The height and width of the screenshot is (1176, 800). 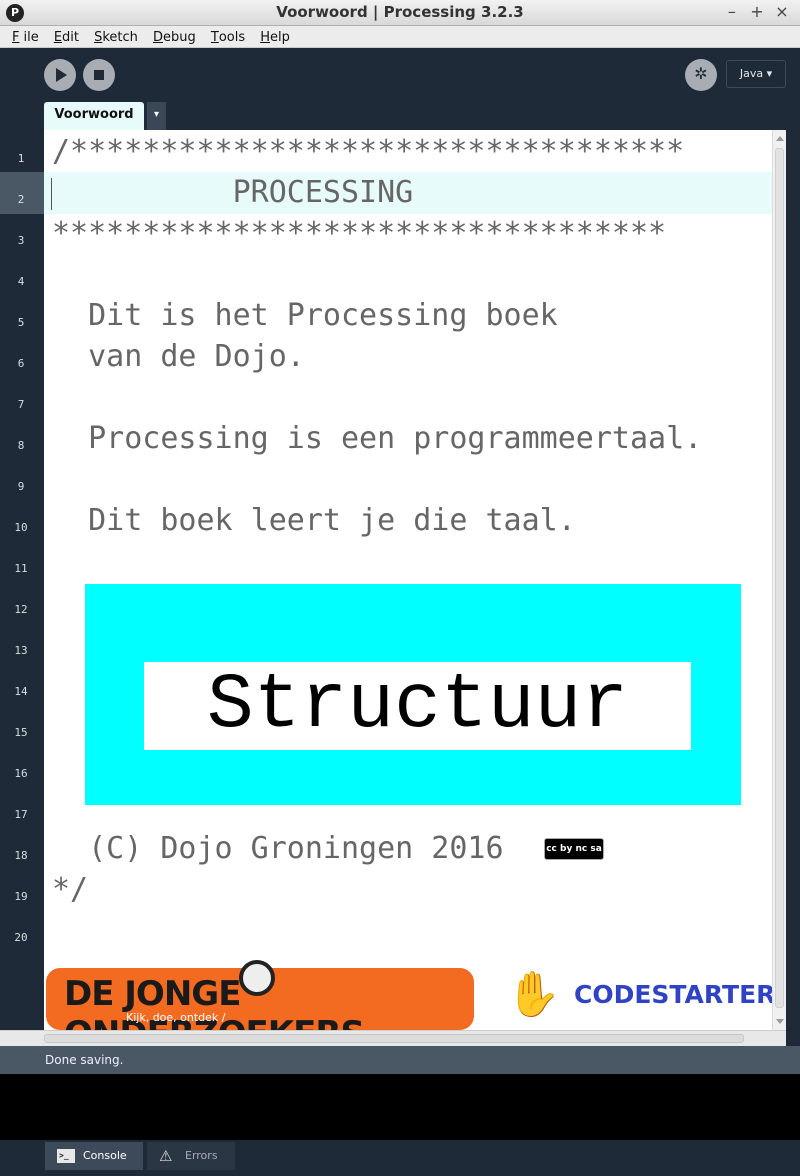 I want to click on scroll-down-icon, so click(x=780, y=1021).